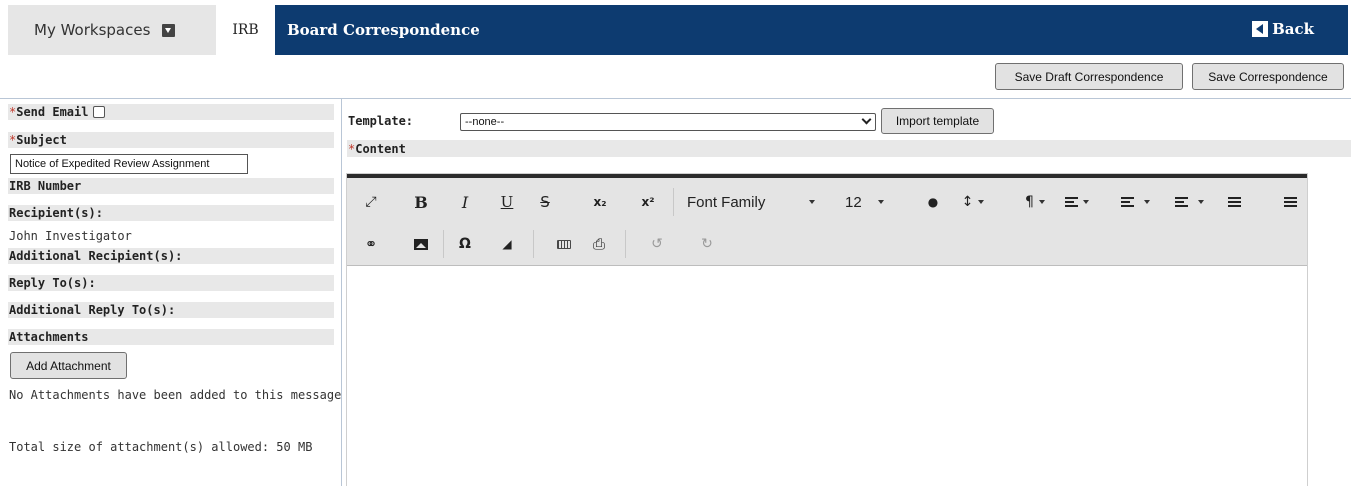 The width and height of the screenshot is (1351, 486). Describe the element at coordinates (849, 148) in the screenshot. I see `content-row: * Content` at that location.